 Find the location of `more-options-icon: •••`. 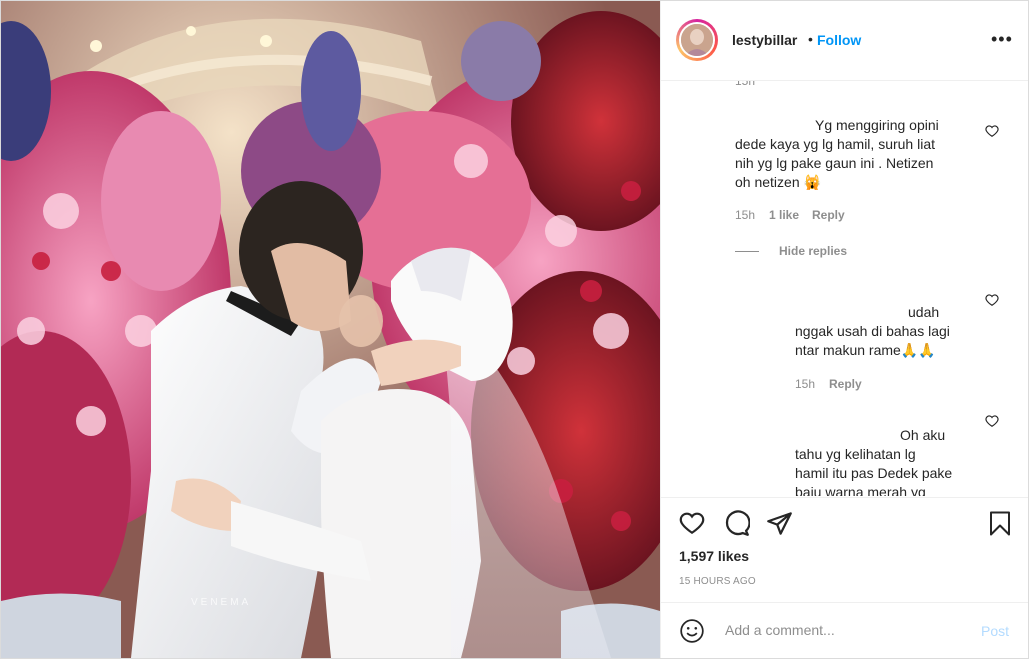

more-options-icon: ••• is located at coordinates (1002, 39).